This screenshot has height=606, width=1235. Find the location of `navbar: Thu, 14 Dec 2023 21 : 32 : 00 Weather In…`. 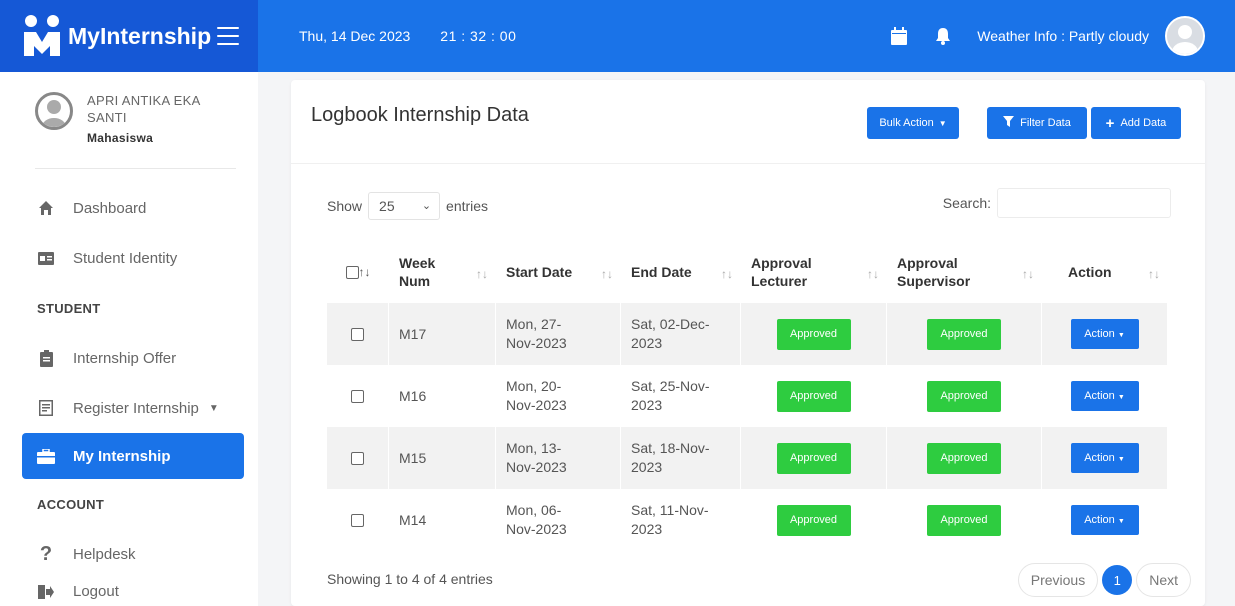

navbar: Thu, 14 Dec 2023 21 : 32 : 00 Weather In… is located at coordinates (746, 36).